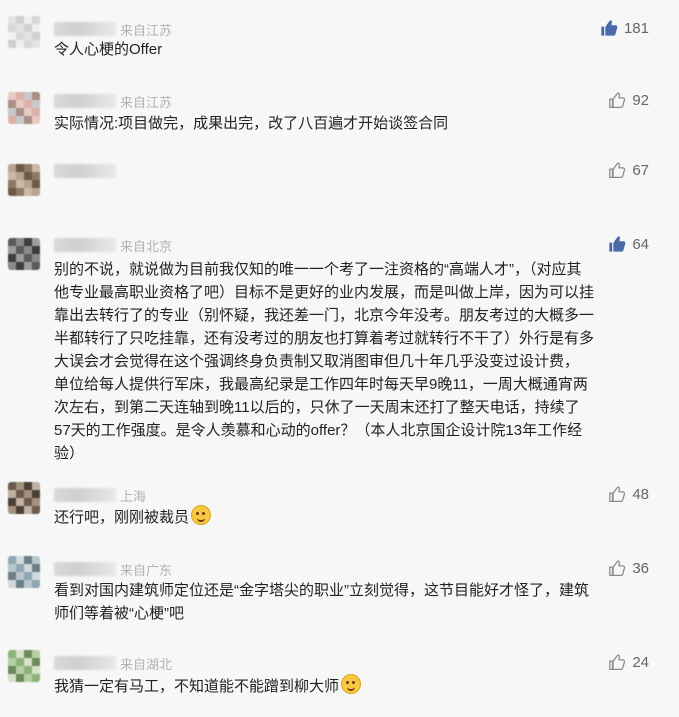 This screenshot has height=717, width=679. What do you see at coordinates (640, 662) in the screenshot?
I see `like-count: 24` at bounding box center [640, 662].